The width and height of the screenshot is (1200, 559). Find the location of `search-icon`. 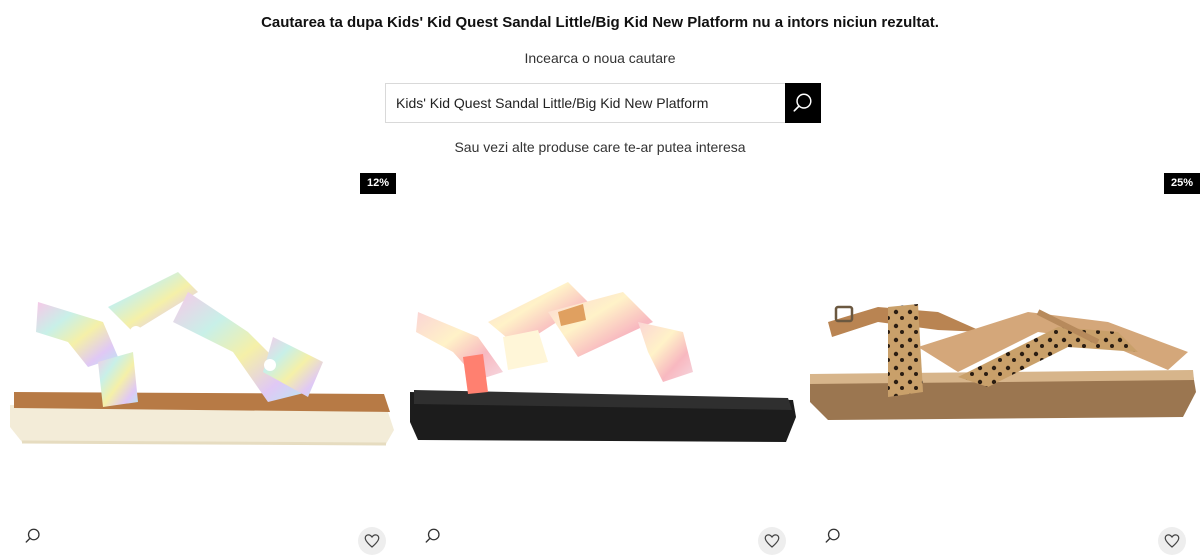

search-icon is located at coordinates (802, 102).